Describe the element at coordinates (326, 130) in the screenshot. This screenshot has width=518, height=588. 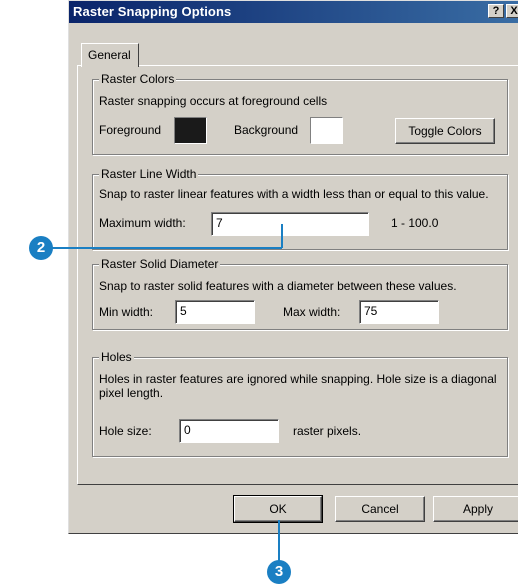
I see `background-color-swatch` at that location.